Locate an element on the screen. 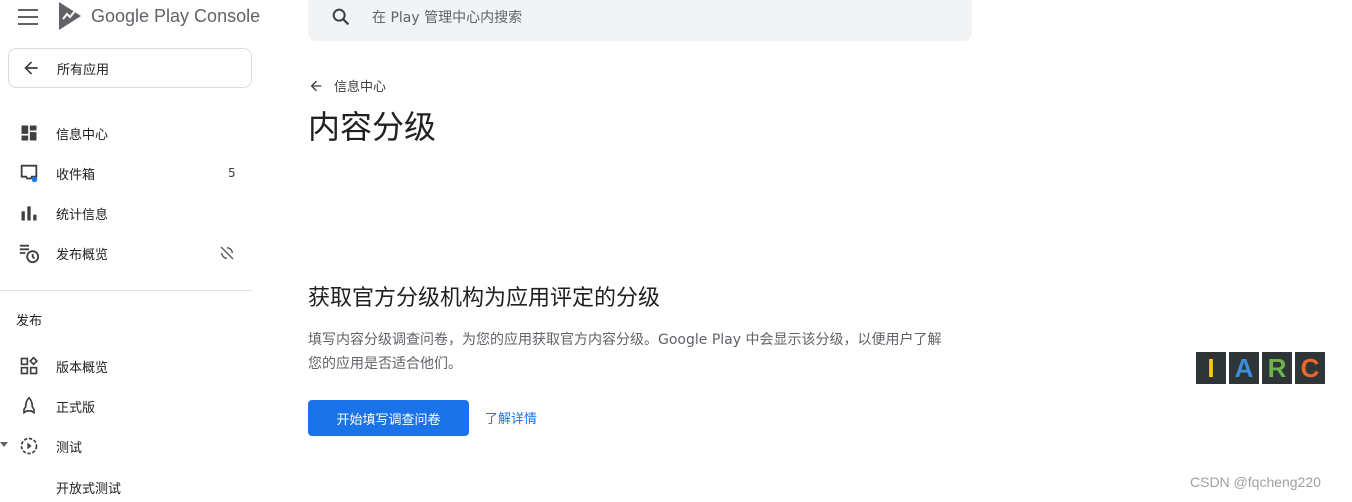  iarc-logo: I A R C is located at coordinates (1262, 368).